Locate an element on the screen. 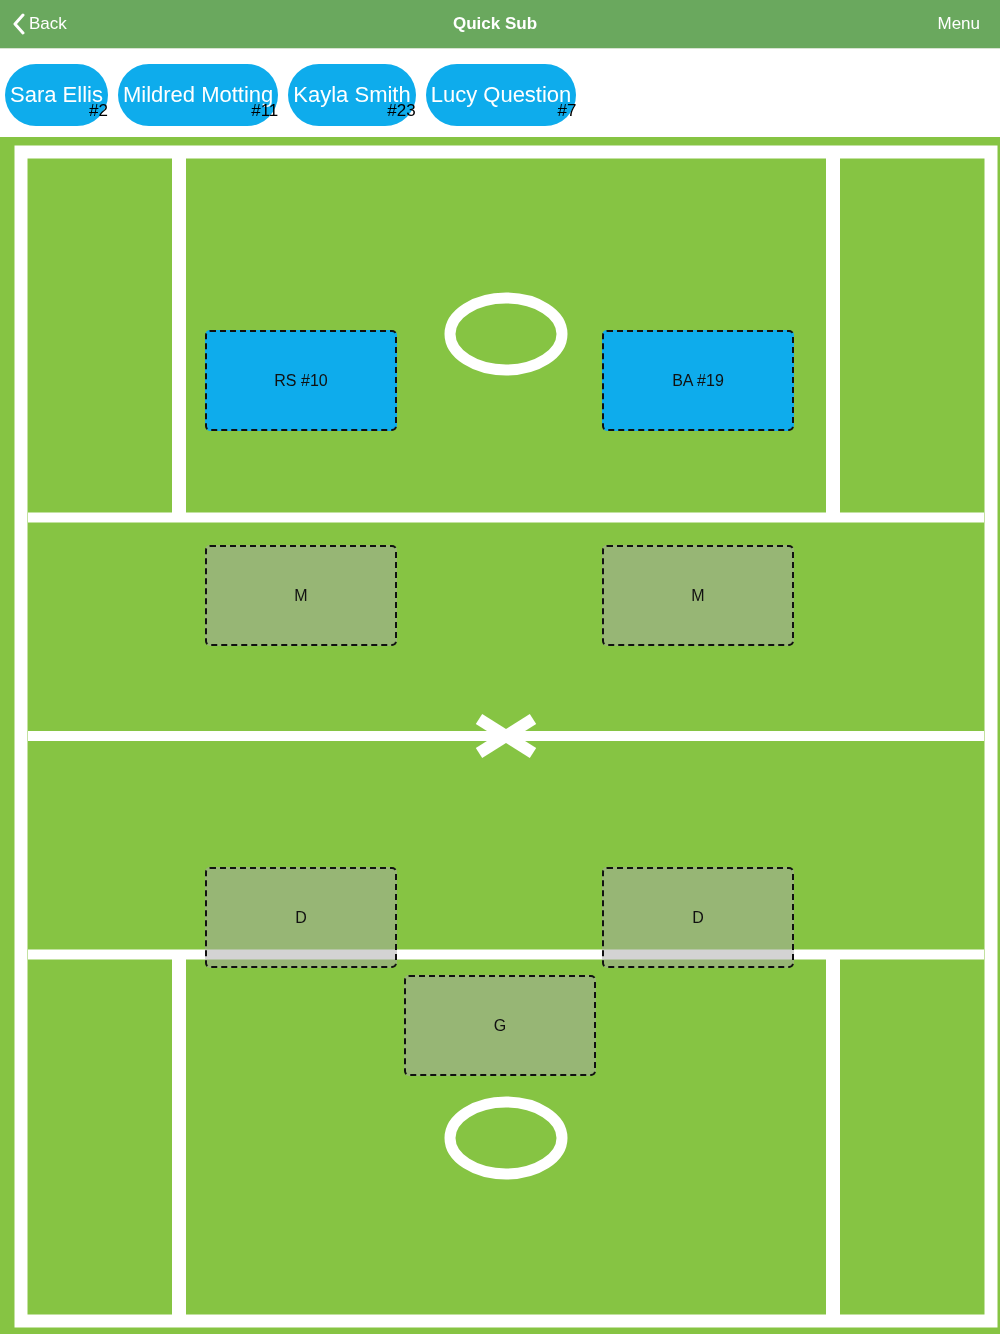 This screenshot has width=1000, height=1334. position-slot: G is located at coordinates (500, 1025).